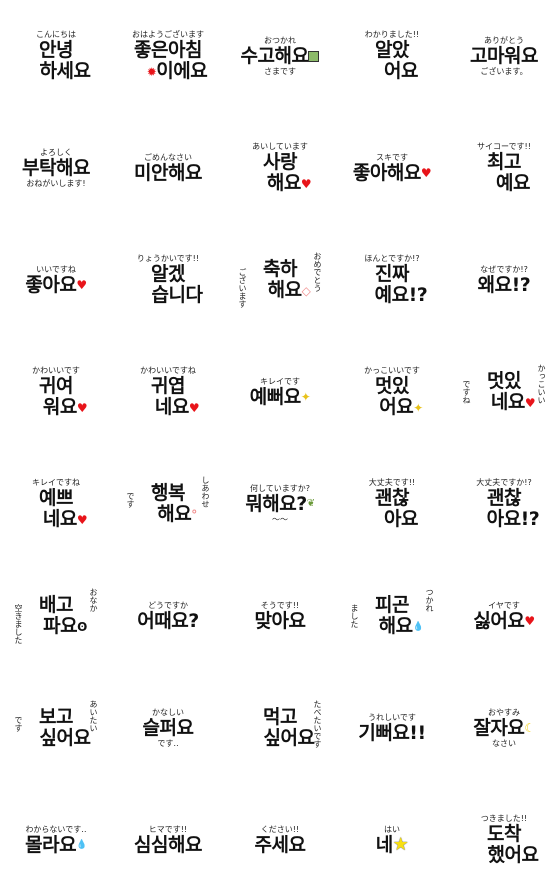 The width and height of the screenshot is (560, 896). I want to click on sticker: 何していますか? 뭐해요?❦ 〜〜, so click(280, 504).